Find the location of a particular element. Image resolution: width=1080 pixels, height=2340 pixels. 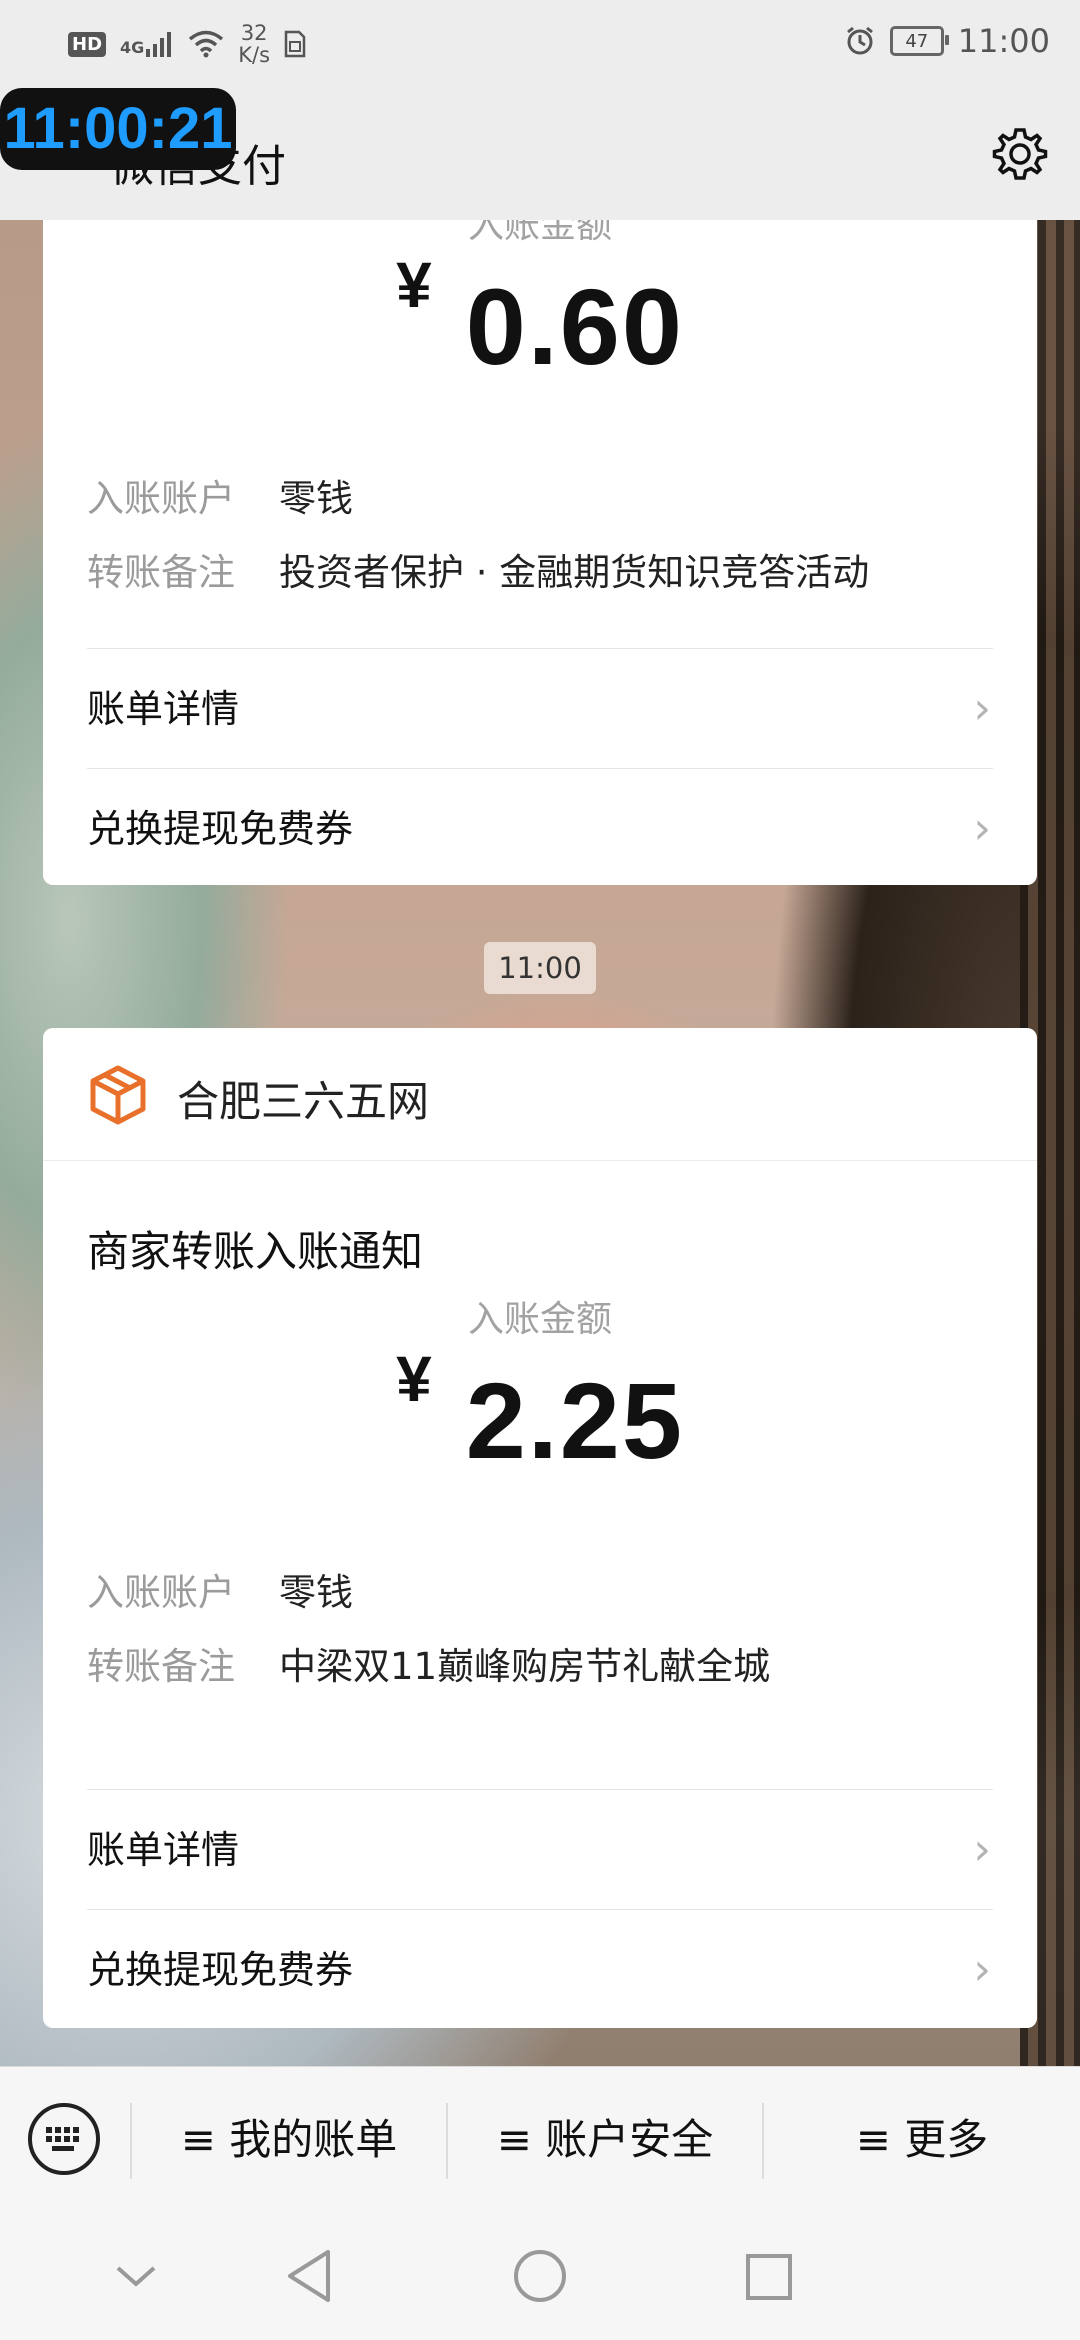

wifi-icon is located at coordinates (206, 44).